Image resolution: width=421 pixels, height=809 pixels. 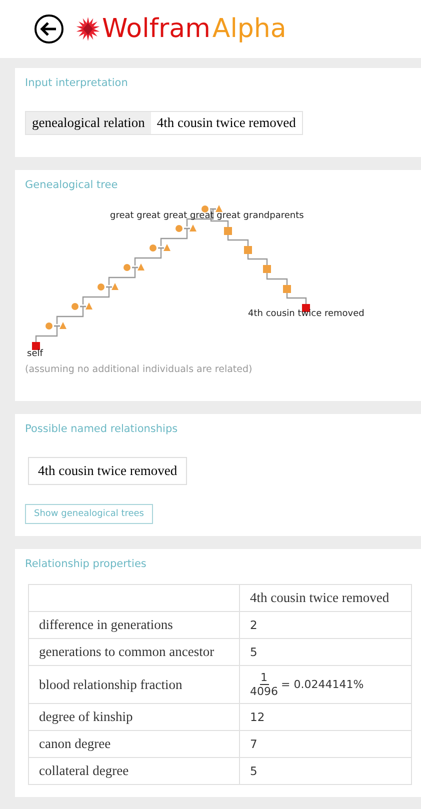 I want to click on table-cell: collateral degree, so click(x=134, y=771).